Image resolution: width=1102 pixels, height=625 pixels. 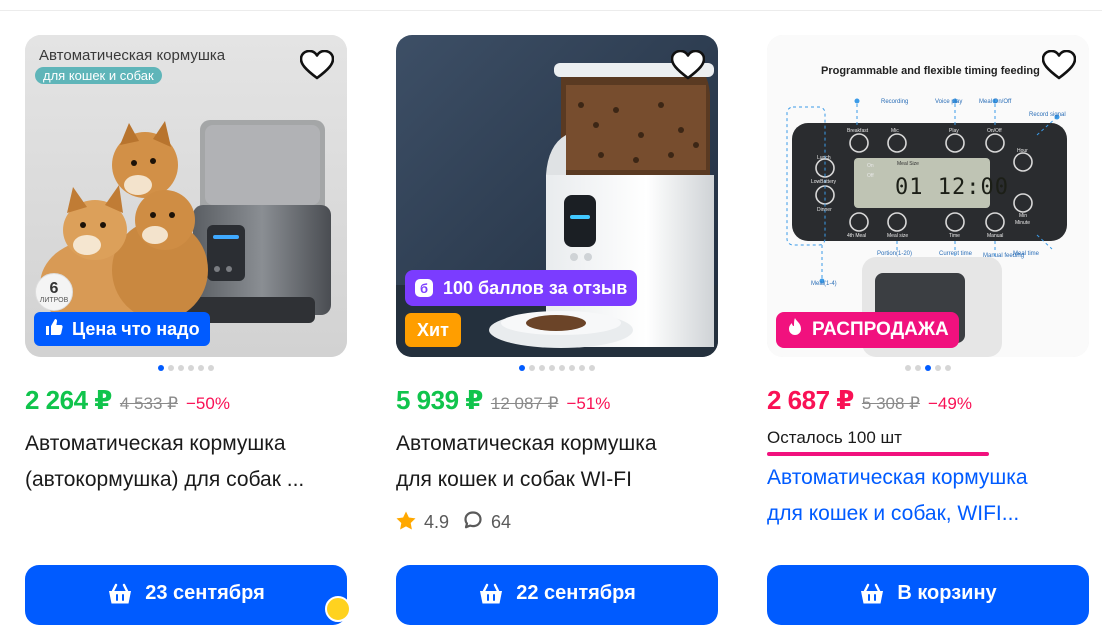 I want to click on badge-good-price: Цена что надо, so click(x=122, y=329).